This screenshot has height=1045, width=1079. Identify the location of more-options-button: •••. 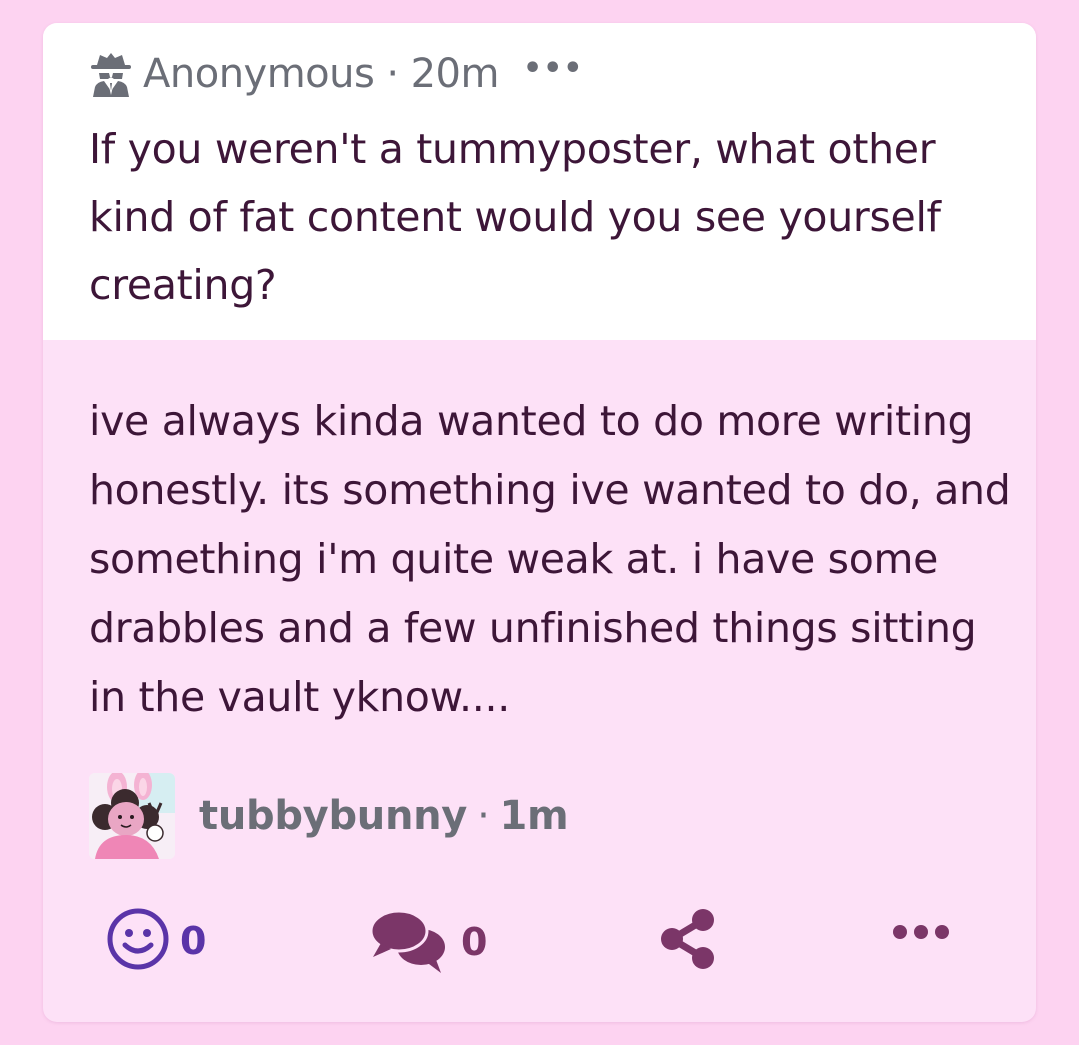
(553, 68).